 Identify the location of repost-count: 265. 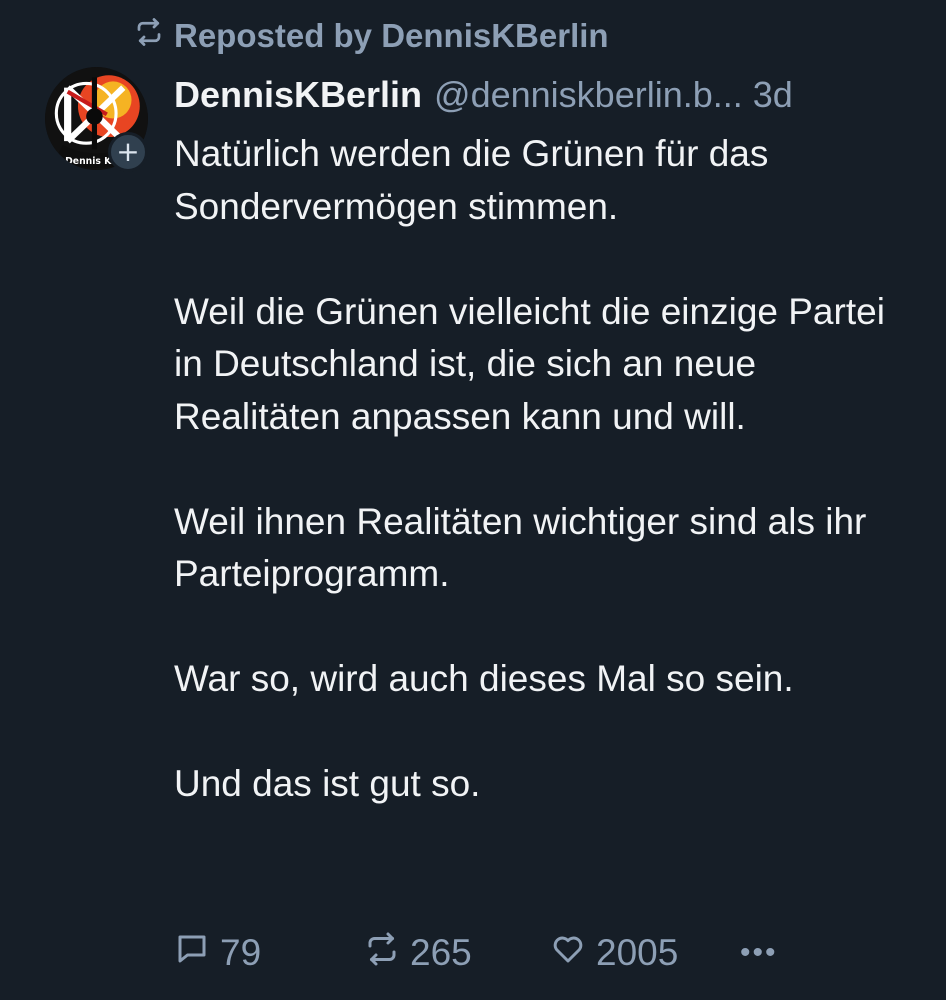
(441, 952).